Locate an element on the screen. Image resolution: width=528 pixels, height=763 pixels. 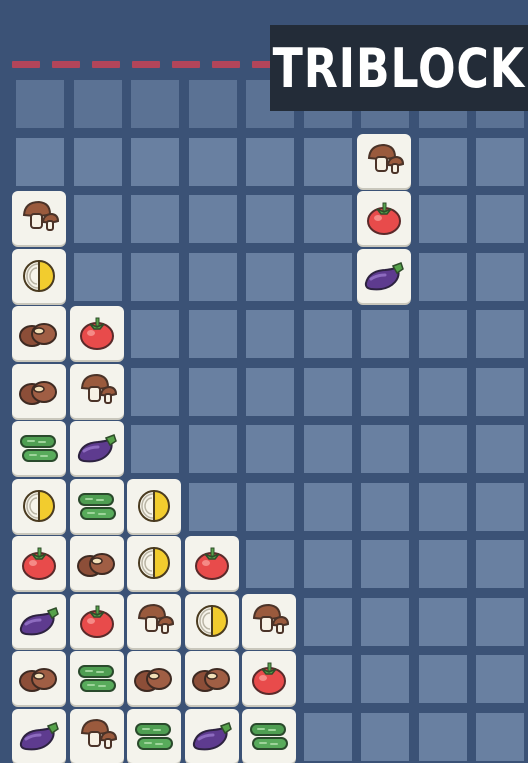
title-banner: TRIBLOCK is located at coordinates (399, 68).